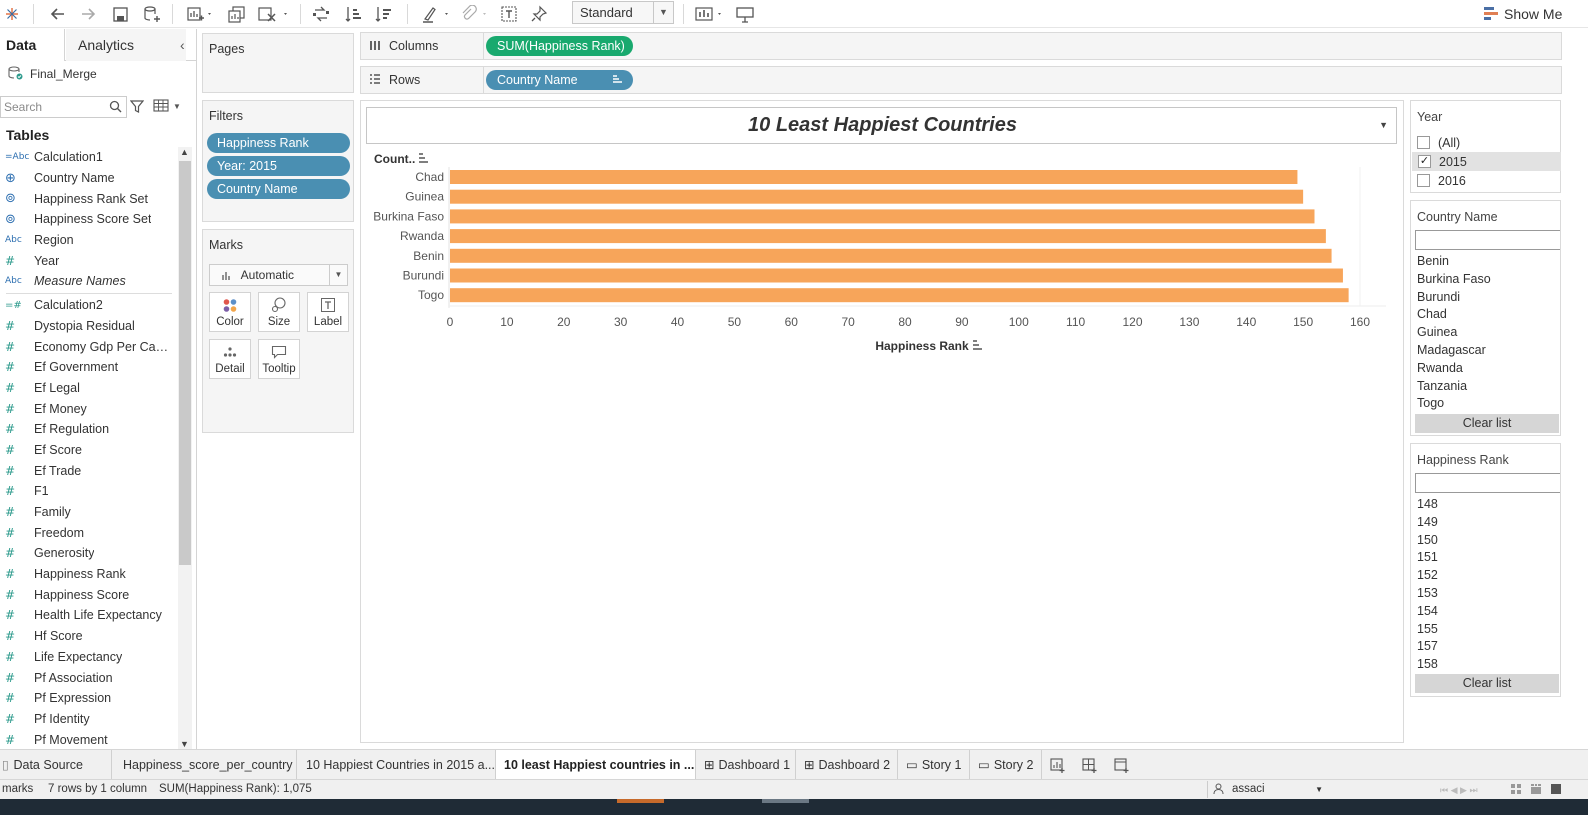 This screenshot has width=1588, height=815. Describe the element at coordinates (1058, 766) in the screenshot. I see `new-worksheet-tab-icon` at that location.